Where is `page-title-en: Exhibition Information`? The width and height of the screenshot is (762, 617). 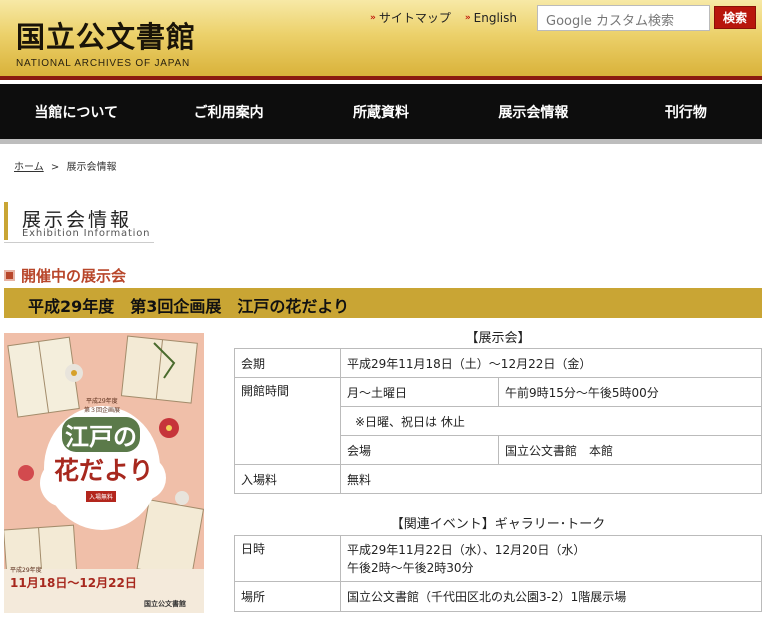 page-title-en: Exhibition Information is located at coordinates (86, 233).